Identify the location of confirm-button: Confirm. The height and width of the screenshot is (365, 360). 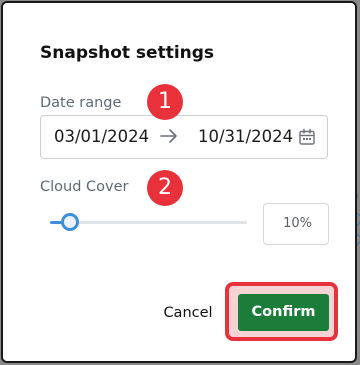
(283, 312).